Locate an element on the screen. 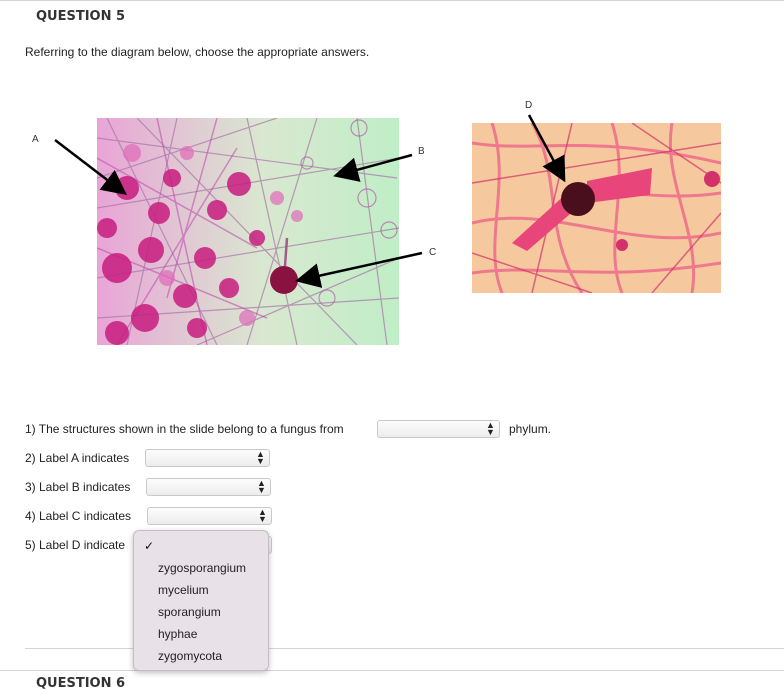 This screenshot has width=784, height=691. dropdown-option-zygosporangium: zygosporangium is located at coordinates (202, 568).